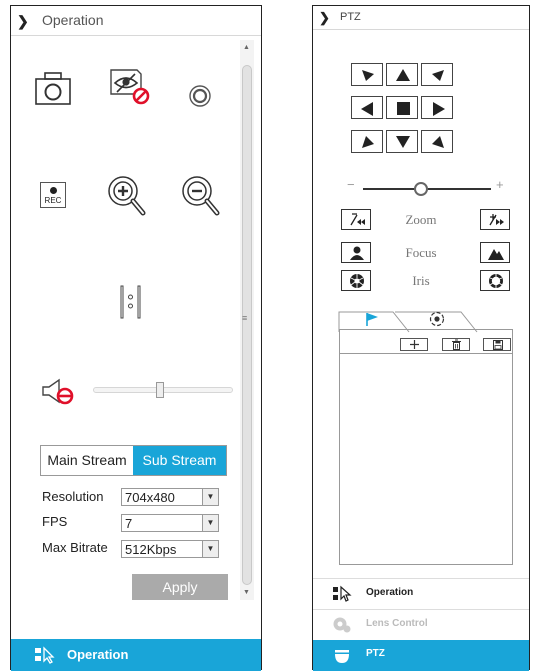  I want to click on snapshot-button, so click(53, 88).